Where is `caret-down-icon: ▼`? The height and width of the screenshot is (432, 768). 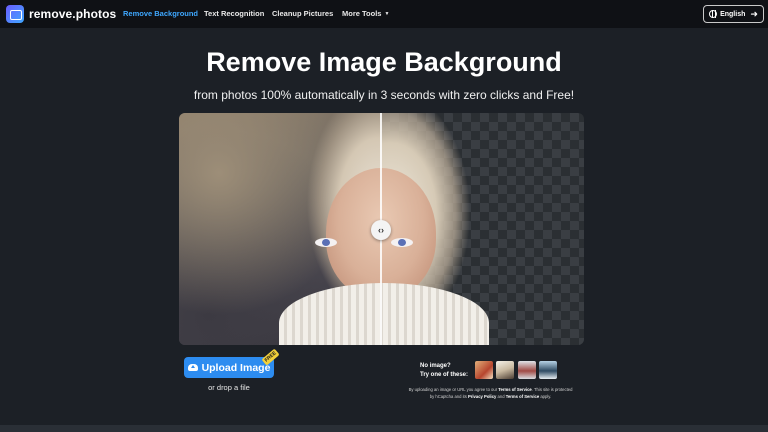
caret-down-icon: ▼ is located at coordinates (387, 14).